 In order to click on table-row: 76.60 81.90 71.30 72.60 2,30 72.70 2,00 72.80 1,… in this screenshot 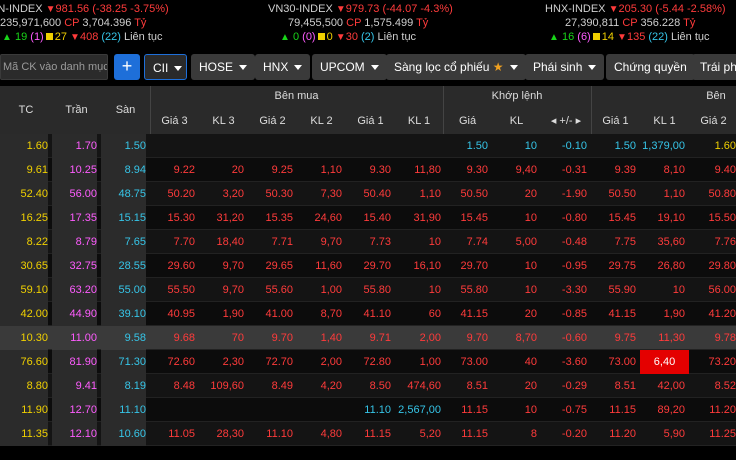, I will do `click(368, 362)`.